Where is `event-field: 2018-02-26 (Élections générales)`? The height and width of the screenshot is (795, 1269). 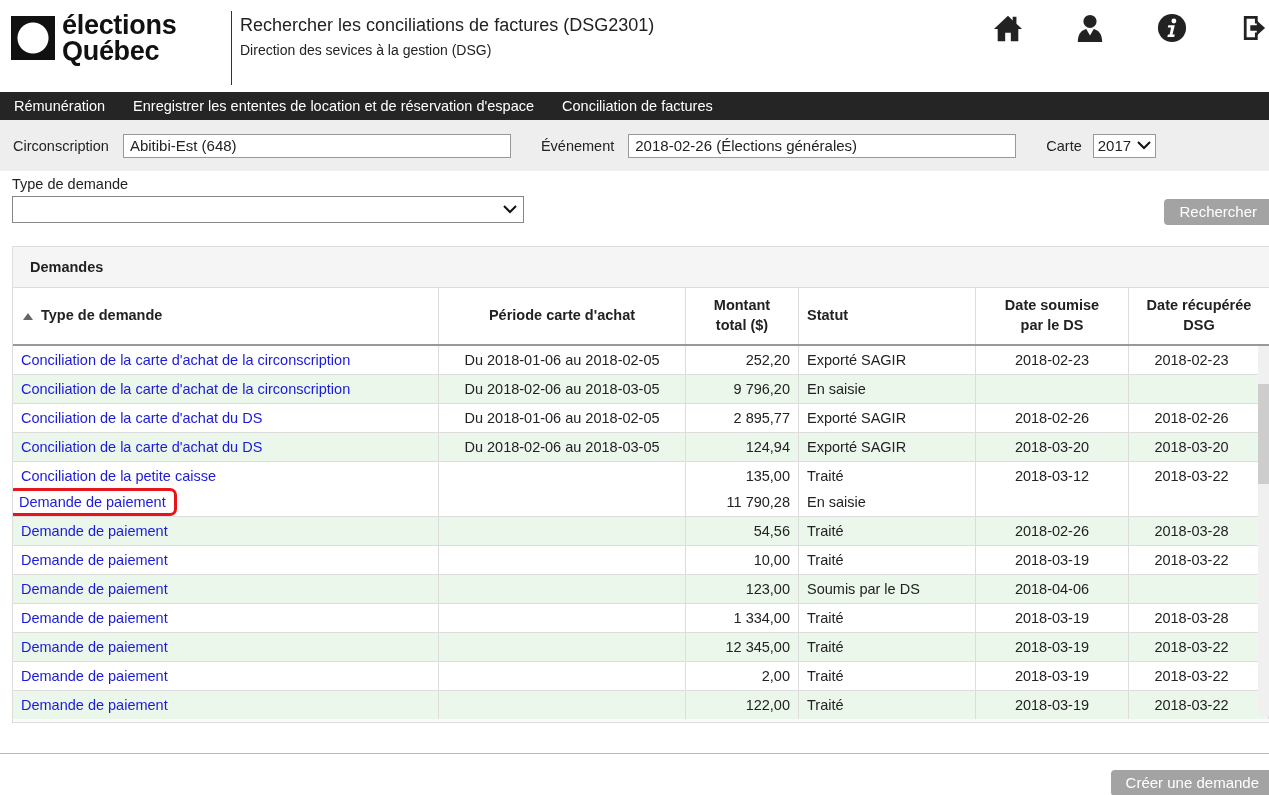 event-field: 2018-02-26 (Élections générales) is located at coordinates (822, 145).